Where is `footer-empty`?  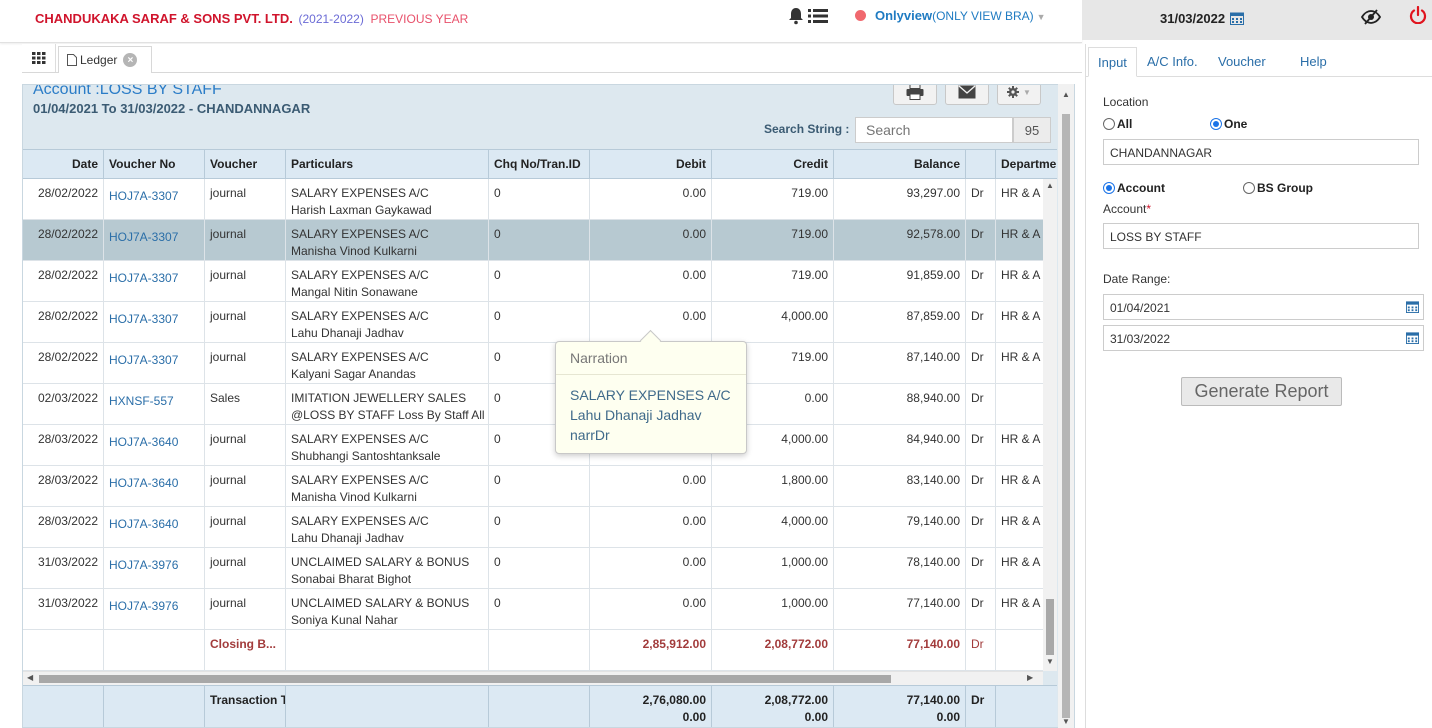
footer-empty is located at coordinates (1026, 706).